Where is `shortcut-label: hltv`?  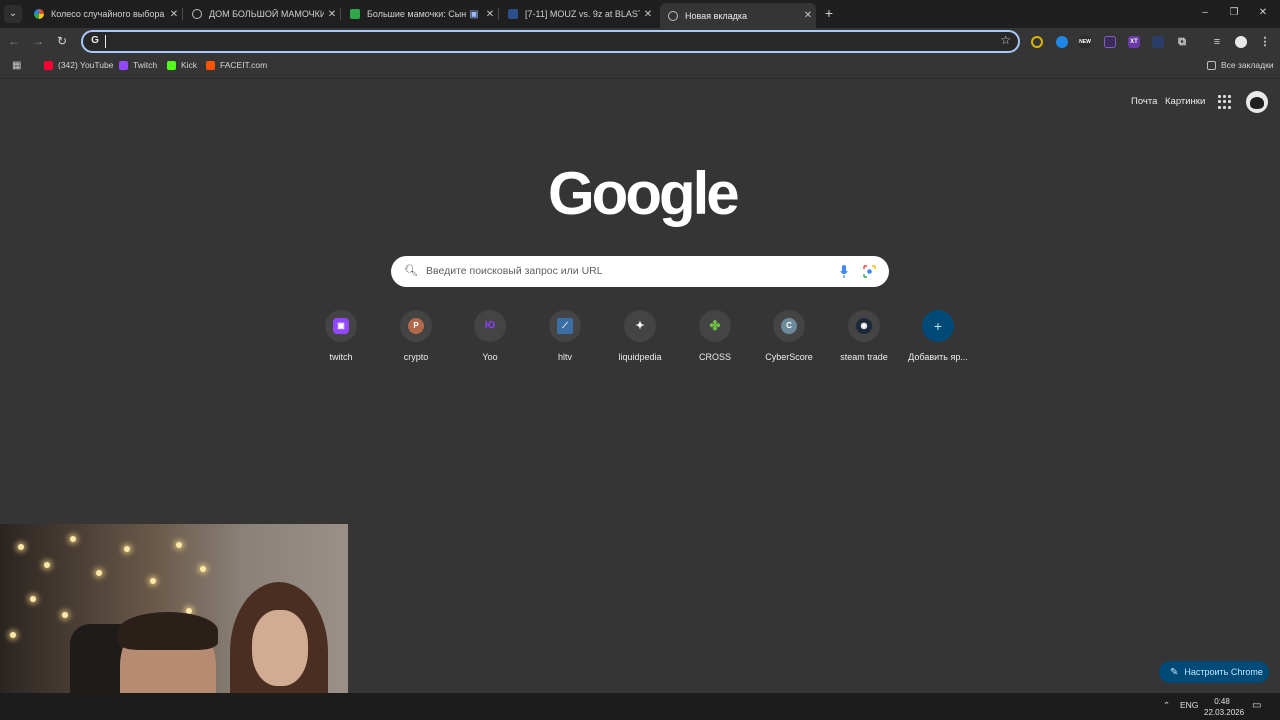
shortcut-label: hltv is located at coordinates (564, 357).